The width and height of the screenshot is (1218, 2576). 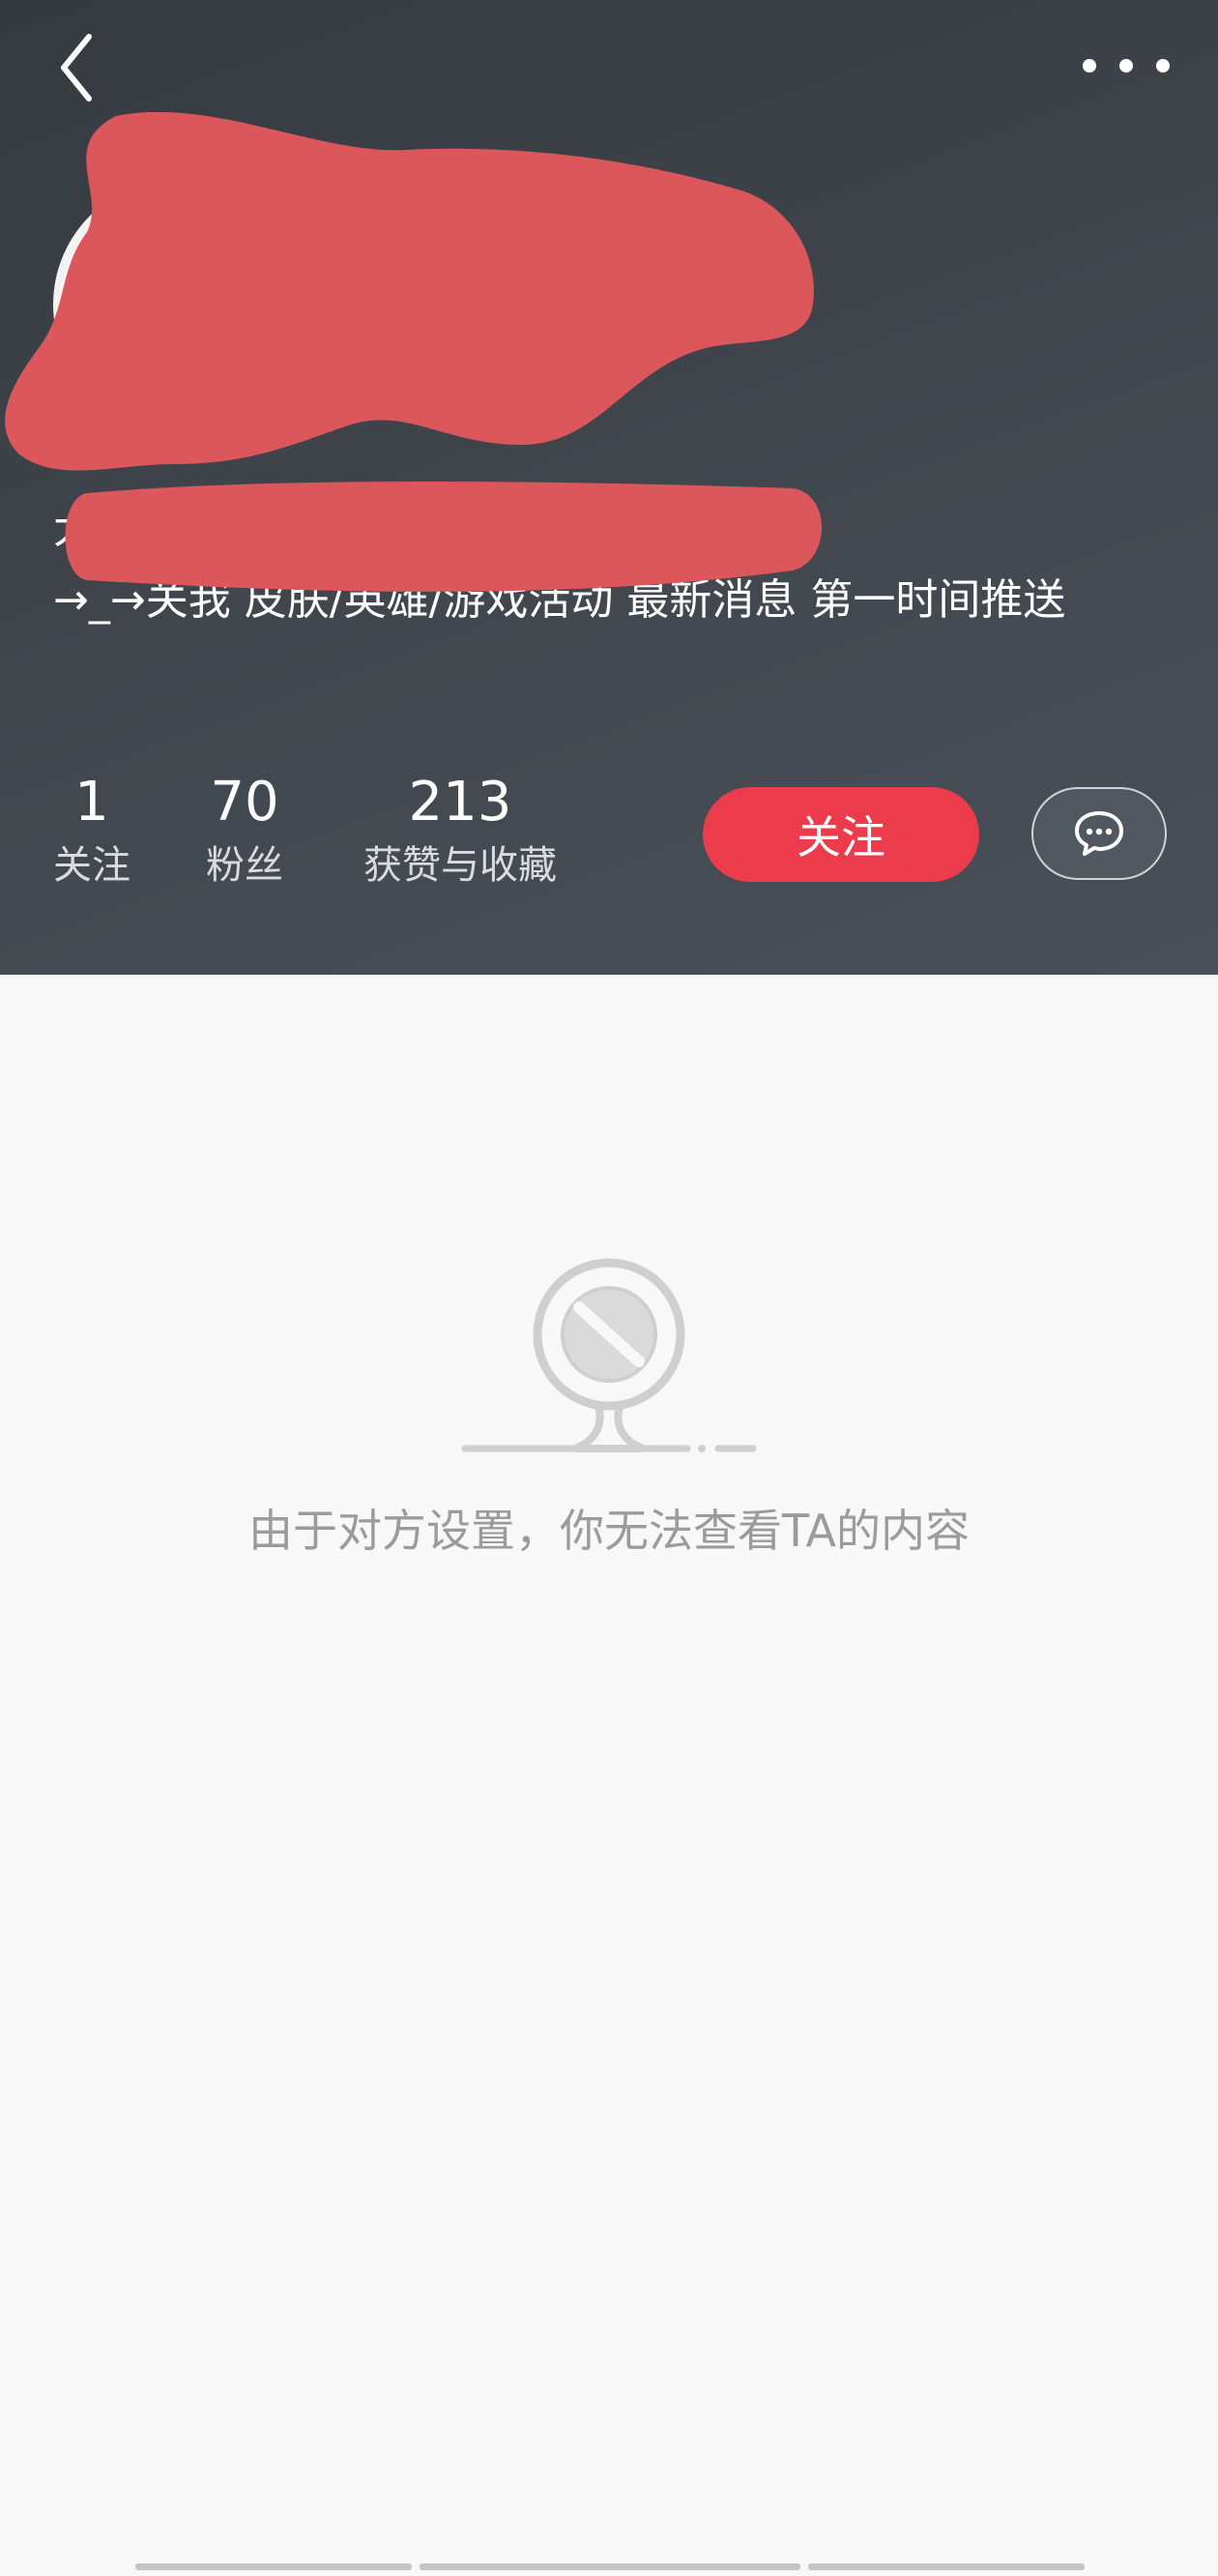 I want to click on profile-stats: 1 关注 70 粉丝 213 获赞与收藏, so click(x=307, y=831).